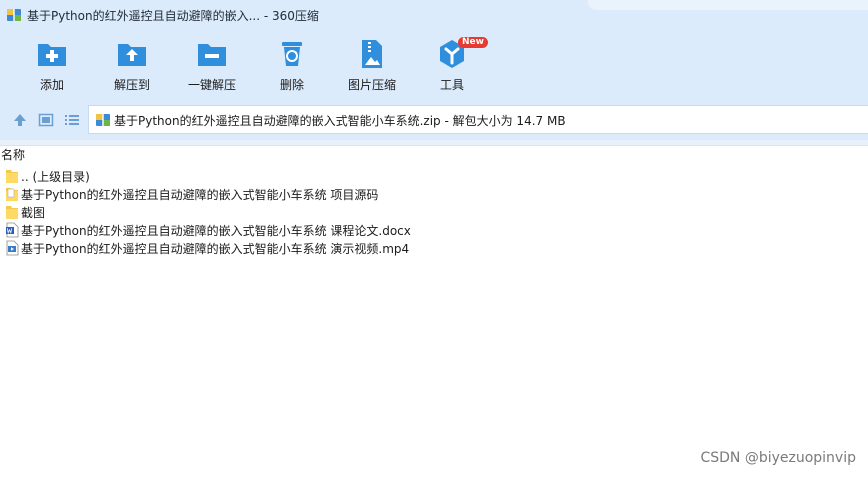 The width and height of the screenshot is (868, 478). Describe the element at coordinates (131, 85) in the screenshot. I see `extract-to-button-label: 解压到` at that location.